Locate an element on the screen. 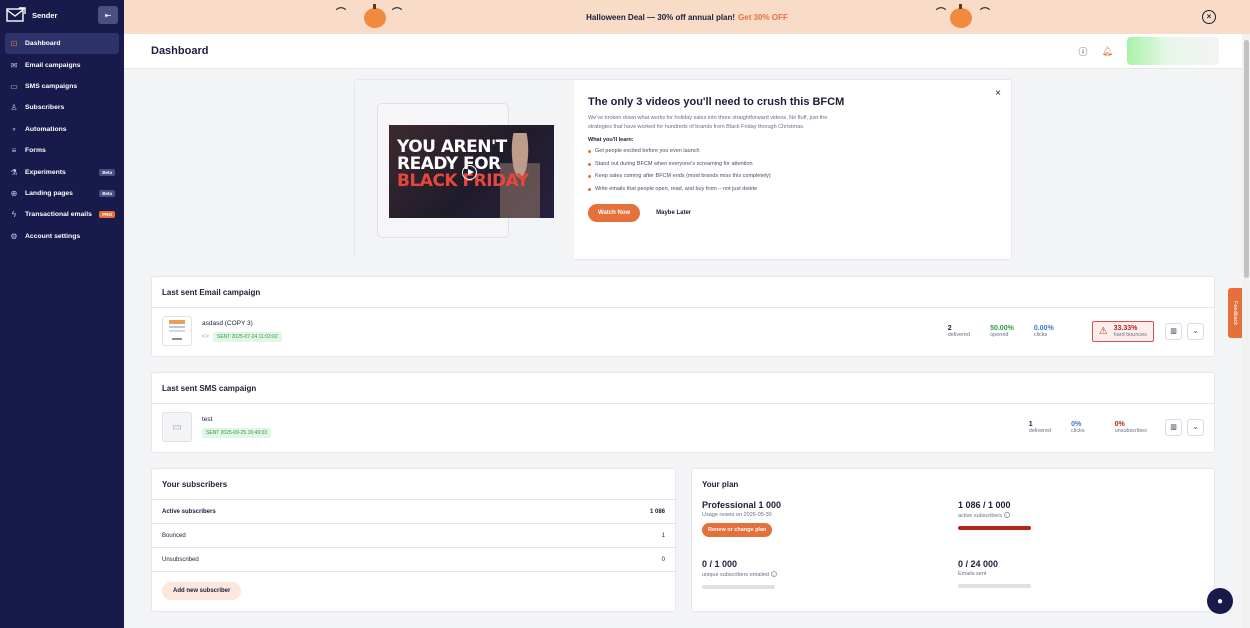  sidebar-item-label: SMS campaigns is located at coordinates (51, 86).